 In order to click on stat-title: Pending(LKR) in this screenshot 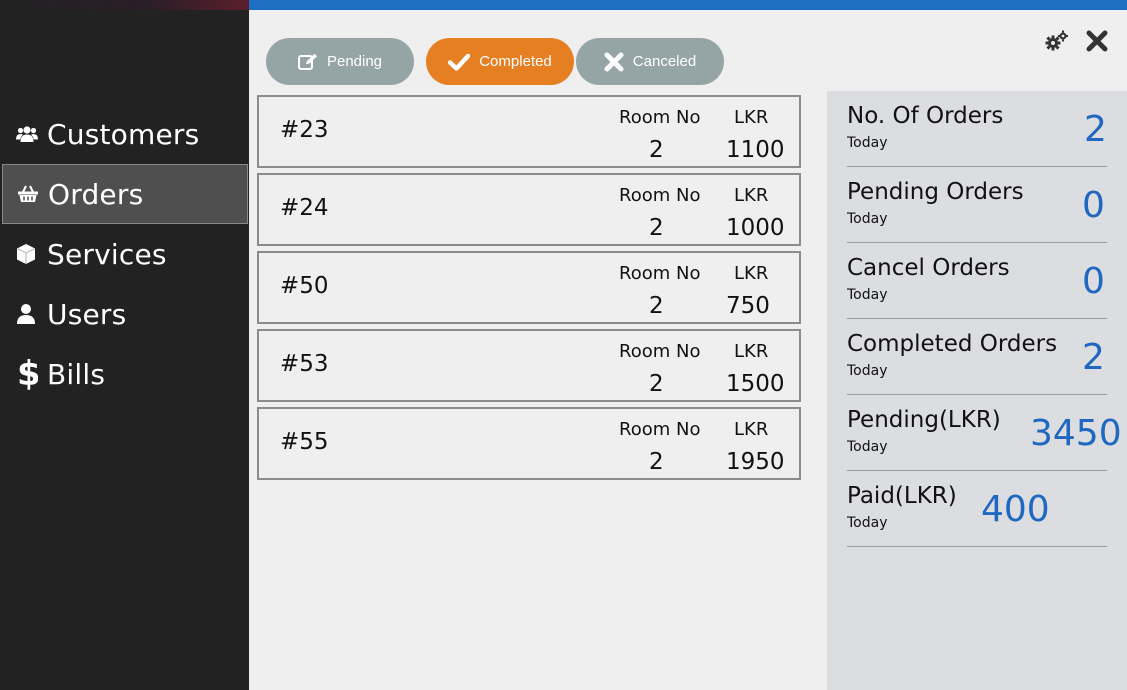, I will do `click(924, 420)`.